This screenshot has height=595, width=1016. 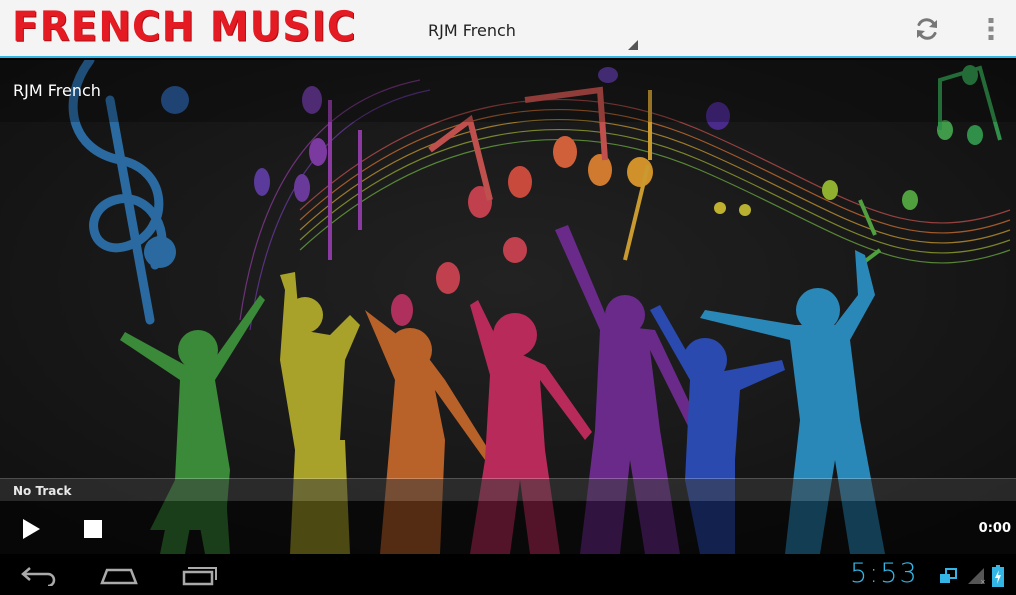 I want to click on track-title: No Track, so click(x=42, y=491).